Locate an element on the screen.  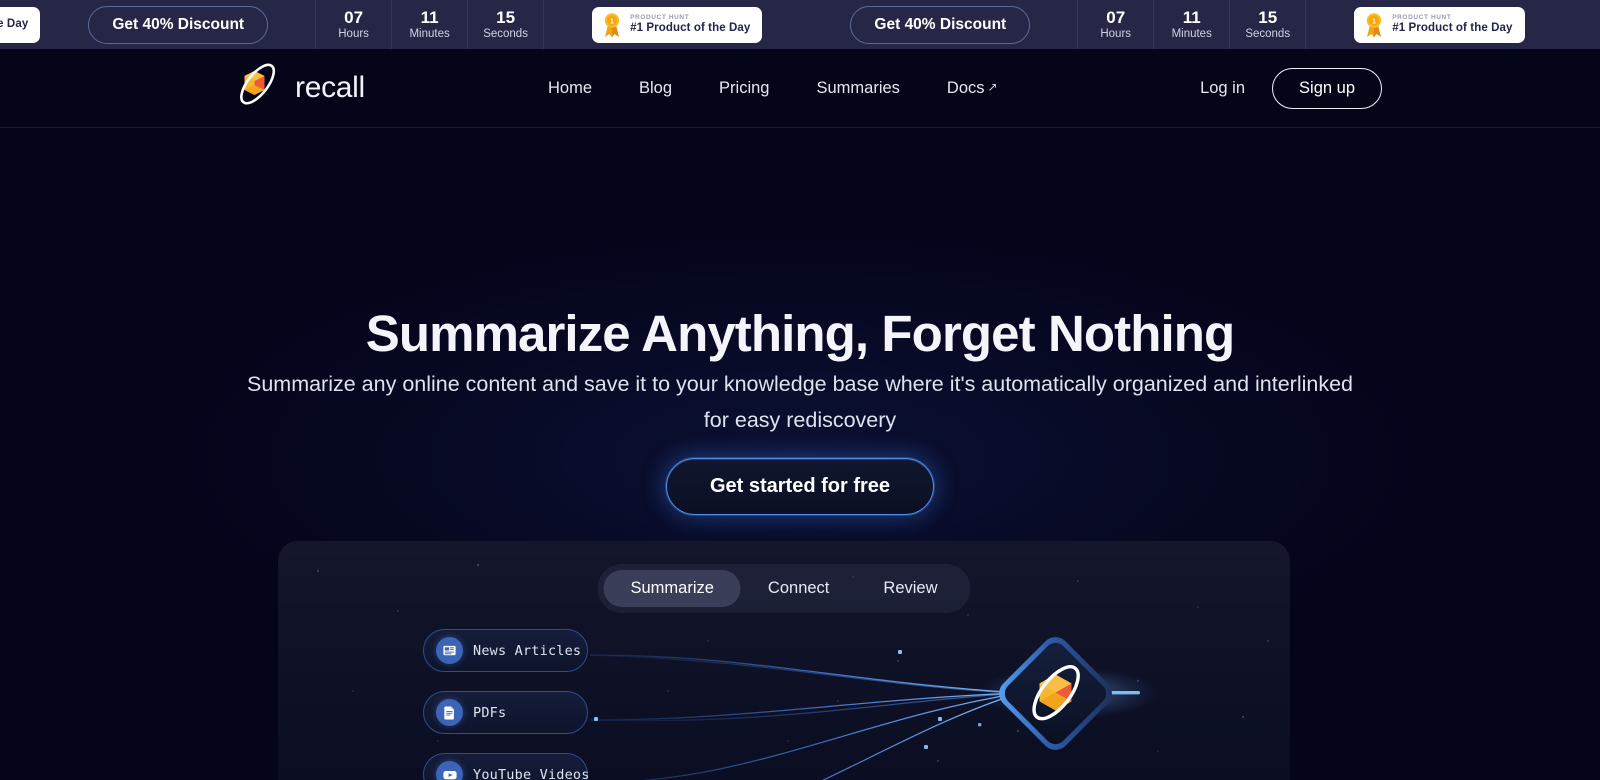
signup-button: Sign up is located at coordinates (1327, 88).